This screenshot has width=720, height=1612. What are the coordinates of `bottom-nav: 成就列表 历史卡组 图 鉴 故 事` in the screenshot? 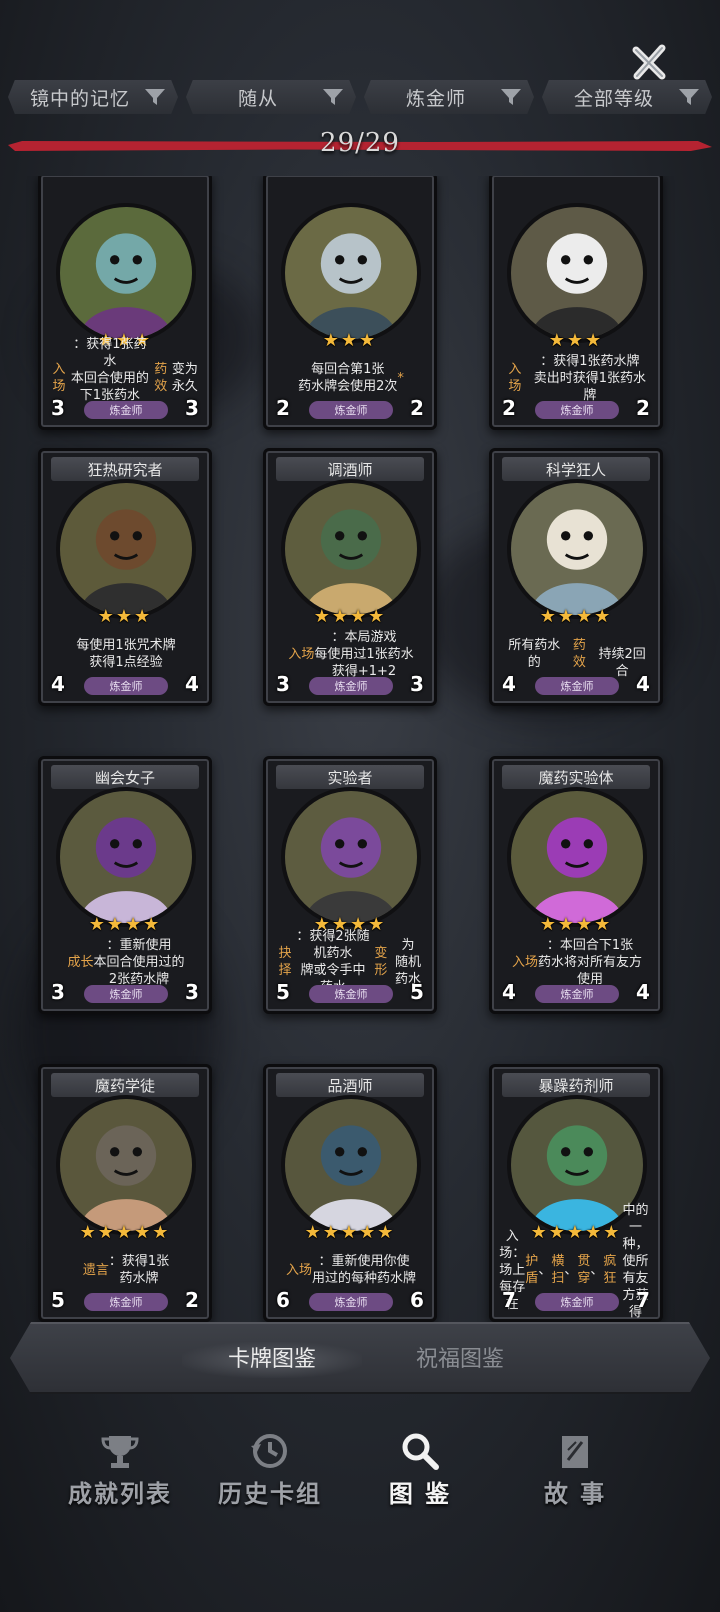 It's located at (360, 1480).